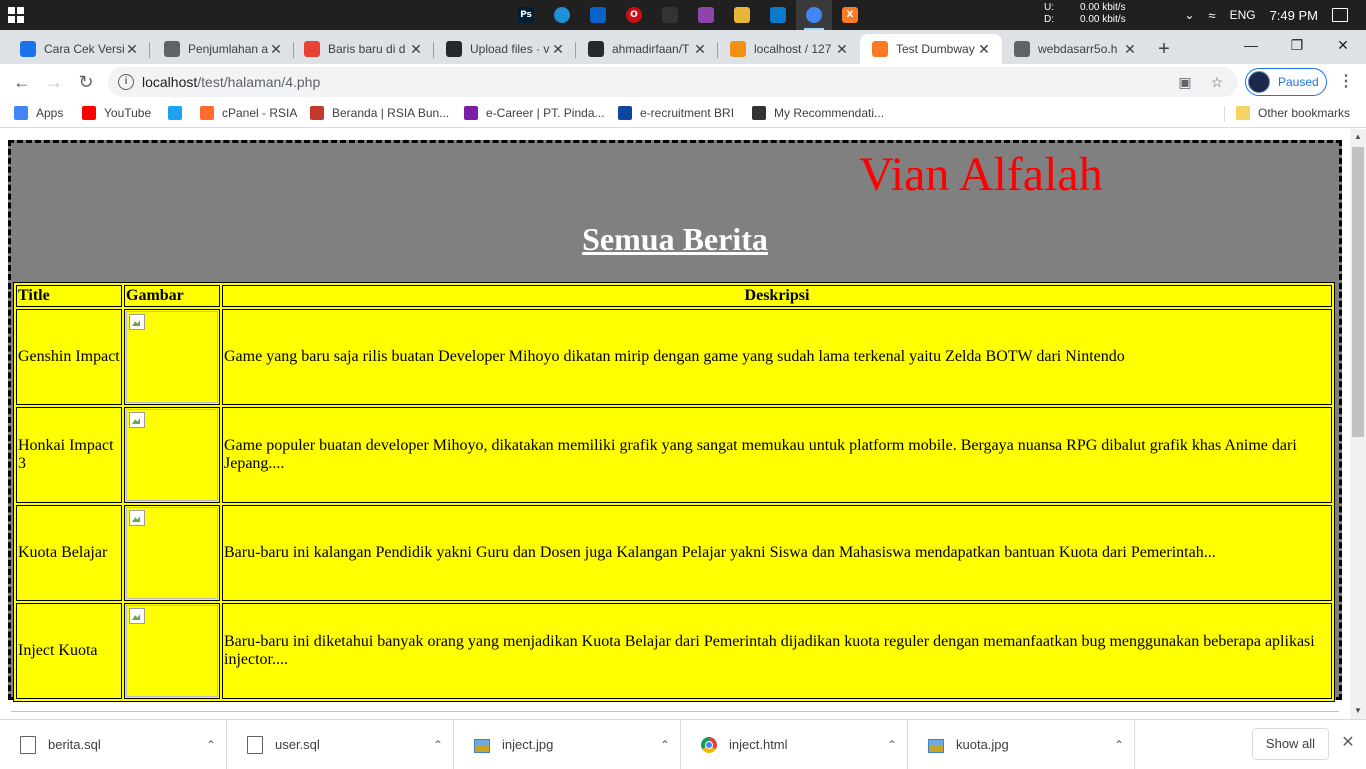 The width and height of the screenshot is (1366, 769). What do you see at coordinates (670, 15) in the screenshot?
I see `taskbar-app-inkscape` at bounding box center [670, 15].